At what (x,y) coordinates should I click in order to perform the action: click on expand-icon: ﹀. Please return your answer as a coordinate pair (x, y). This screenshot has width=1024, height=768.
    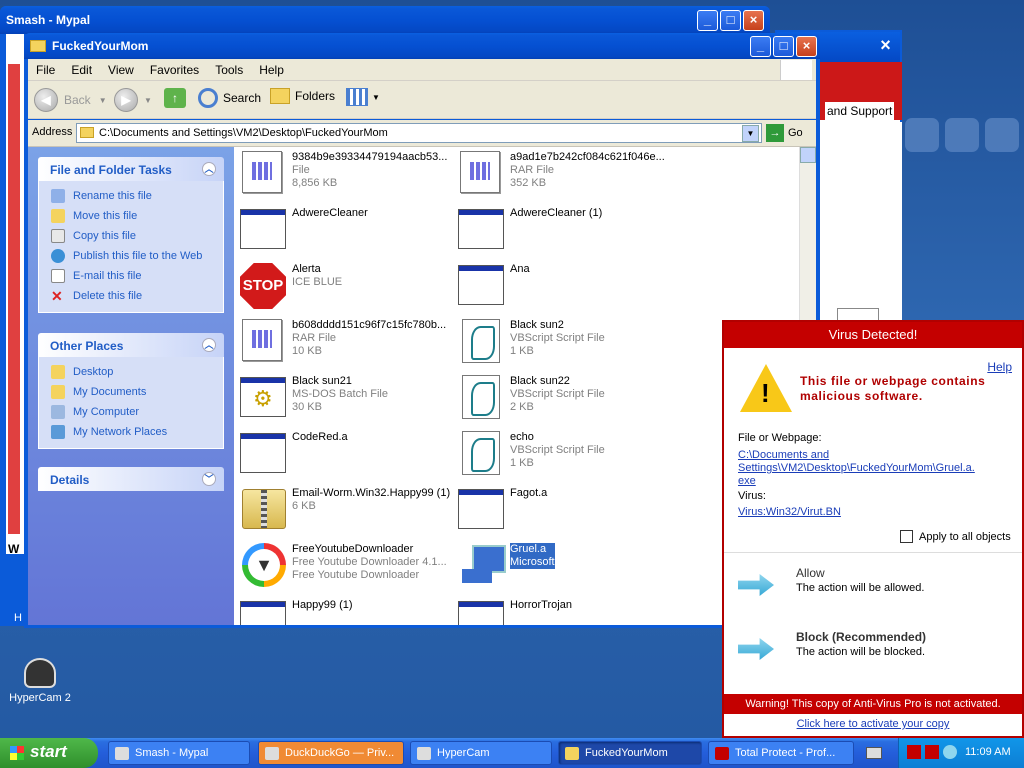
    Looking at the image, I should click on (209, 479).